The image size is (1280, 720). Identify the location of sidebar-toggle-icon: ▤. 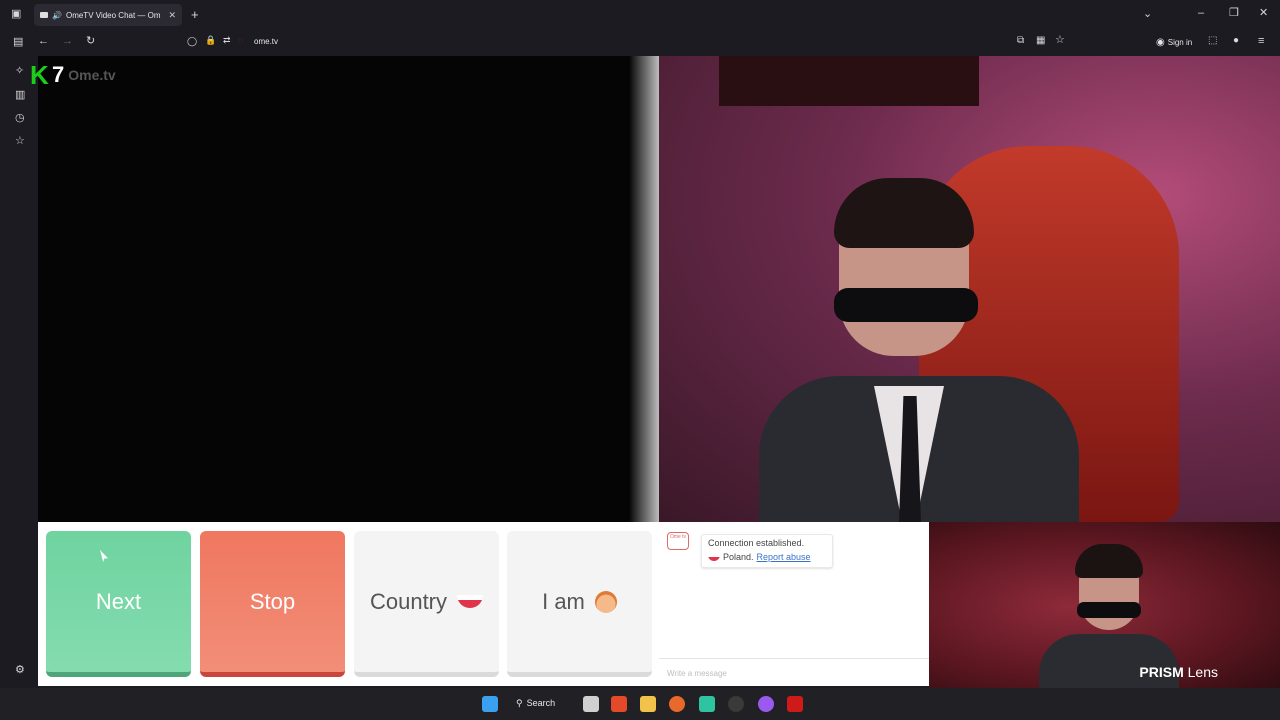
(18, 42).